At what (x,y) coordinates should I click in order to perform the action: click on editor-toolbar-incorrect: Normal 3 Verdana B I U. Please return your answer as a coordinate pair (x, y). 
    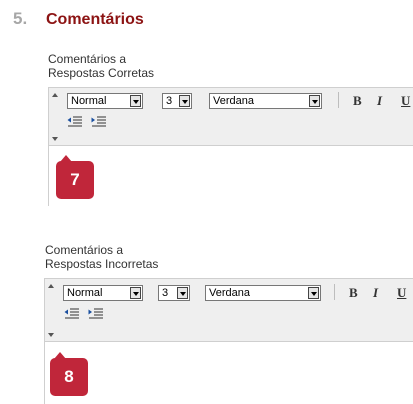
    Looking at the image, I should click on (228, 309).